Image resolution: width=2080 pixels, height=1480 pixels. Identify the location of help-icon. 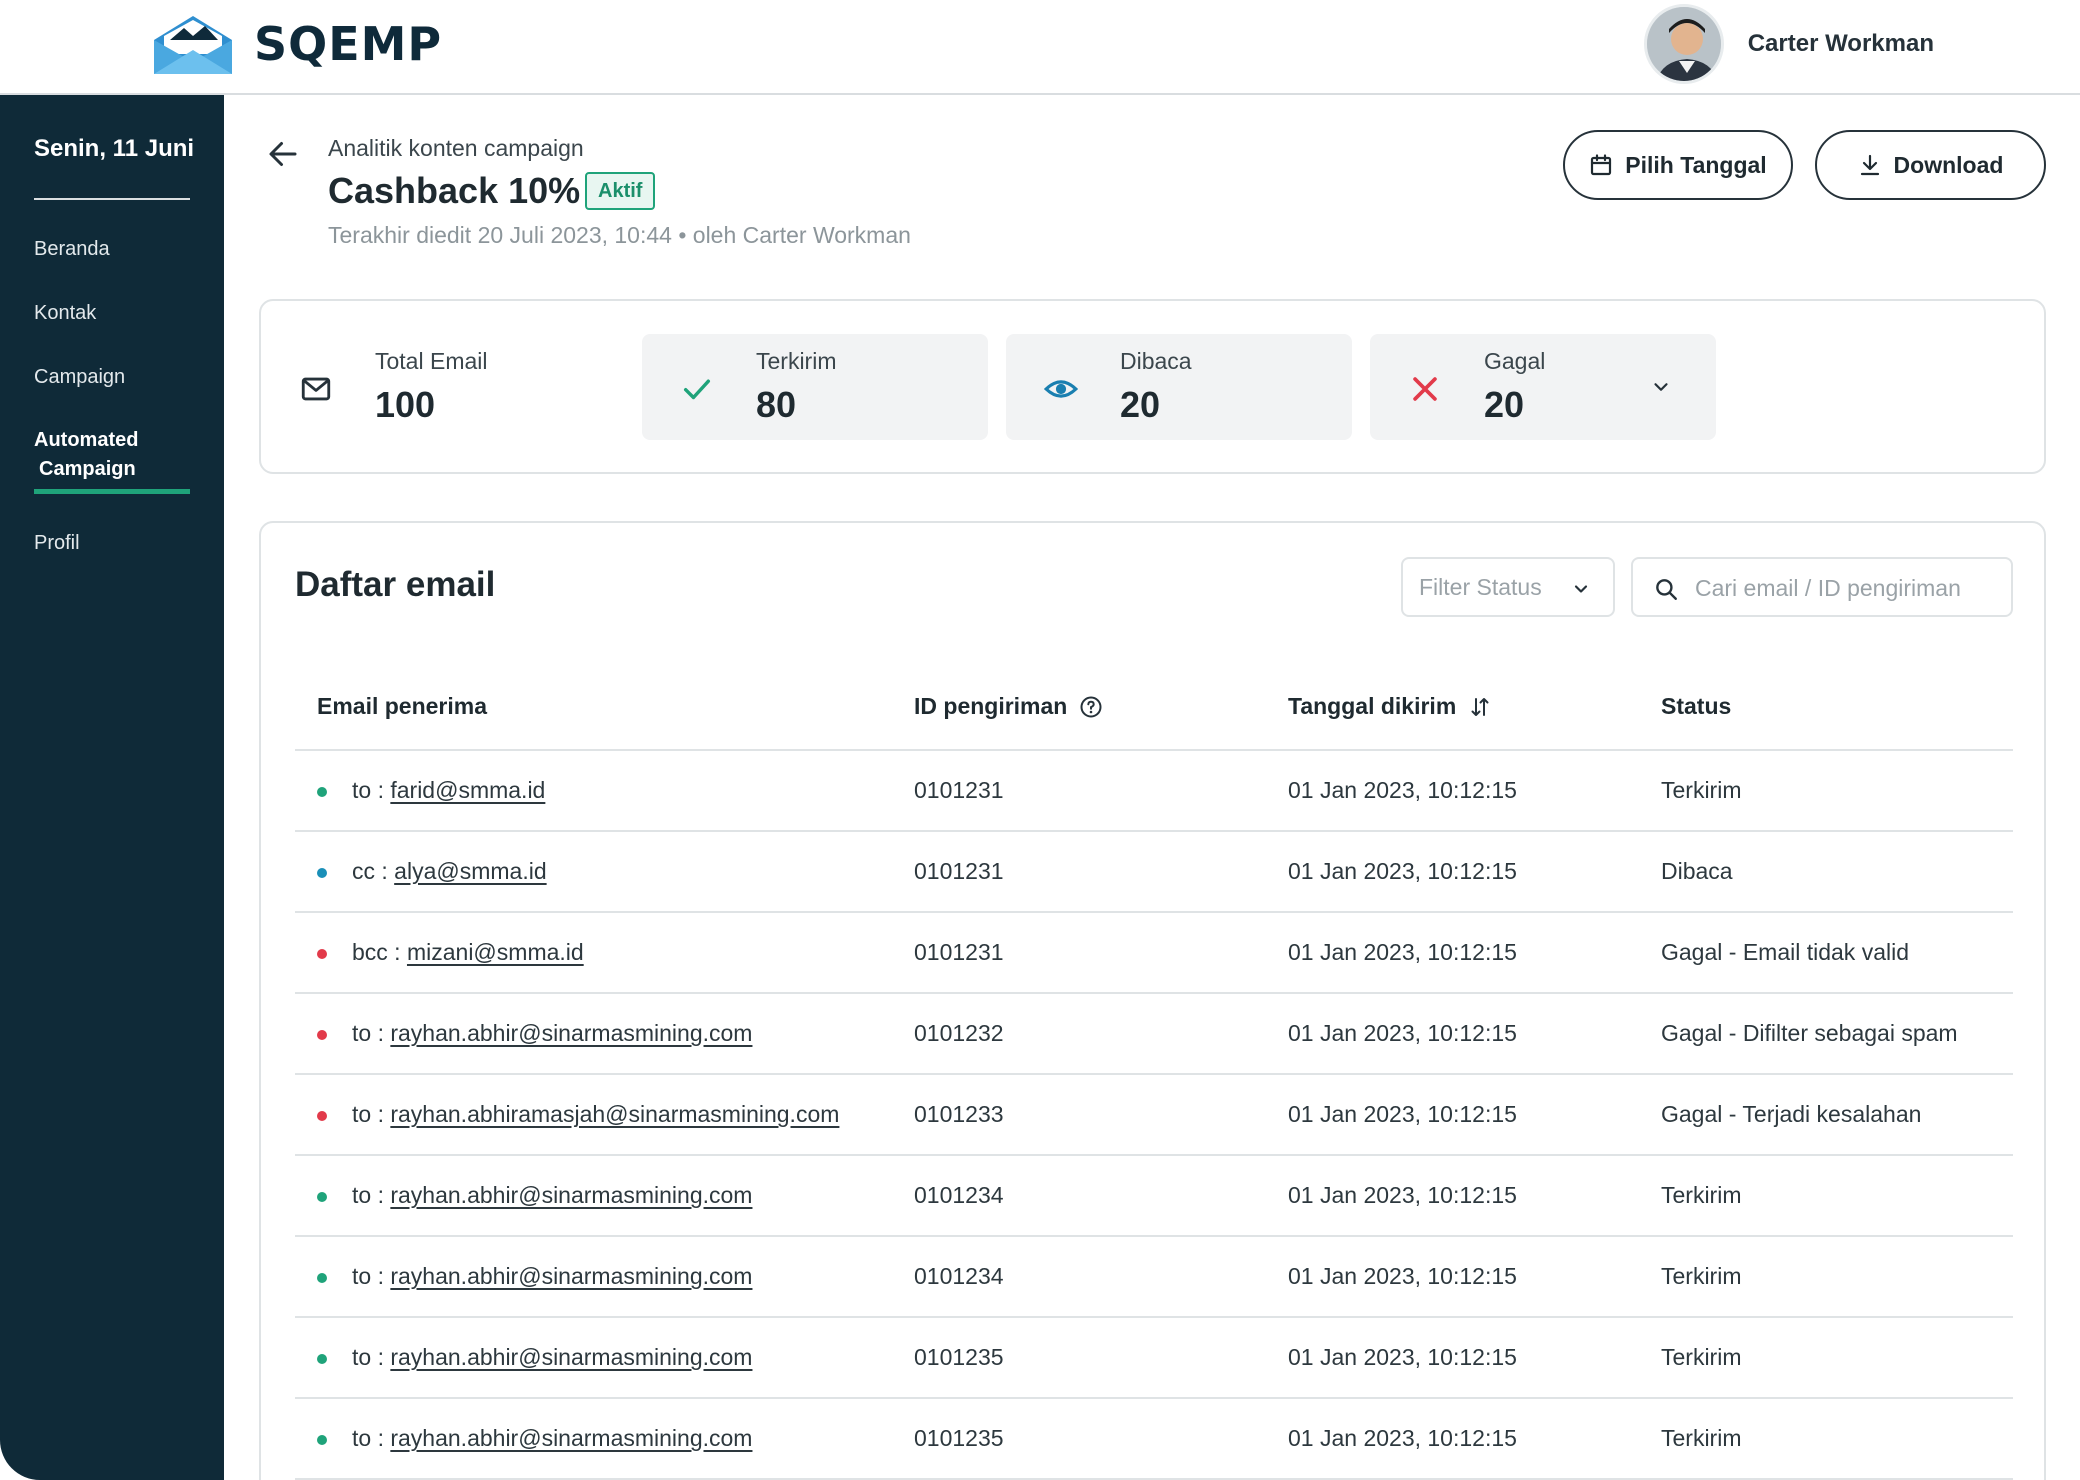
(1091, 707).